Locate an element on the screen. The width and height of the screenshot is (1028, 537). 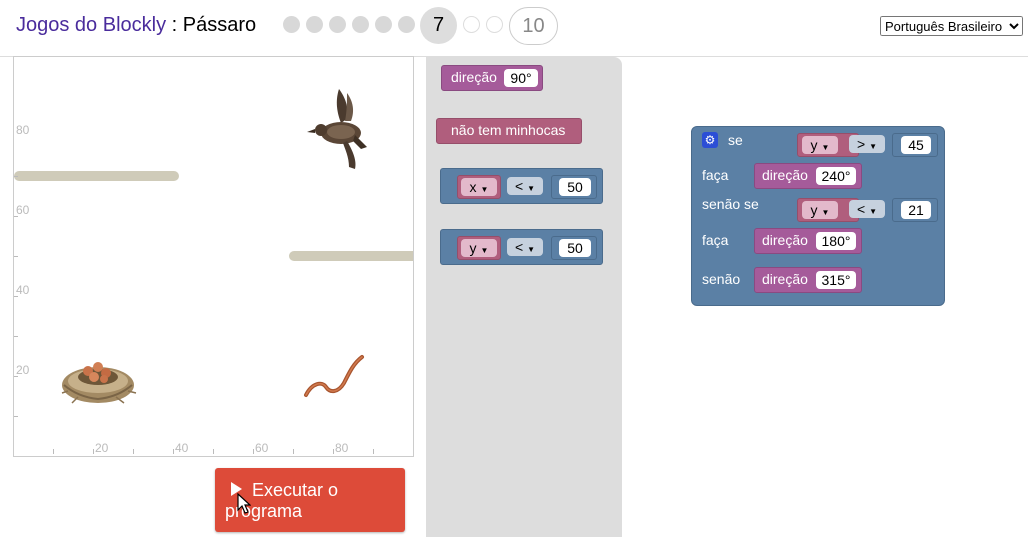
toolbox-heading-block: direção 90° is located at coordinates (492, 78).